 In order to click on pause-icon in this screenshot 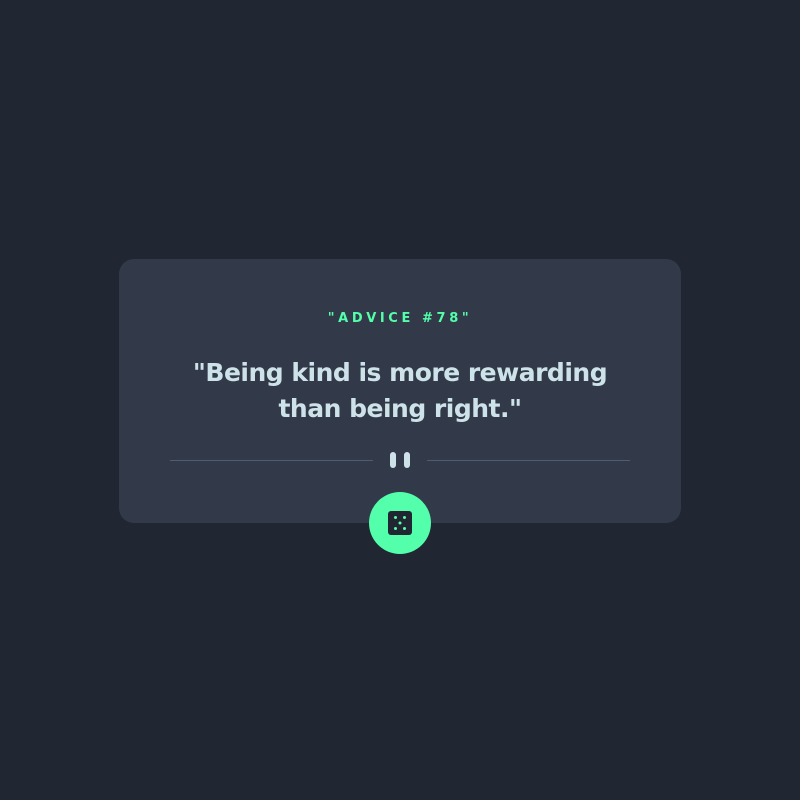, I will do `click(400, 460)`.